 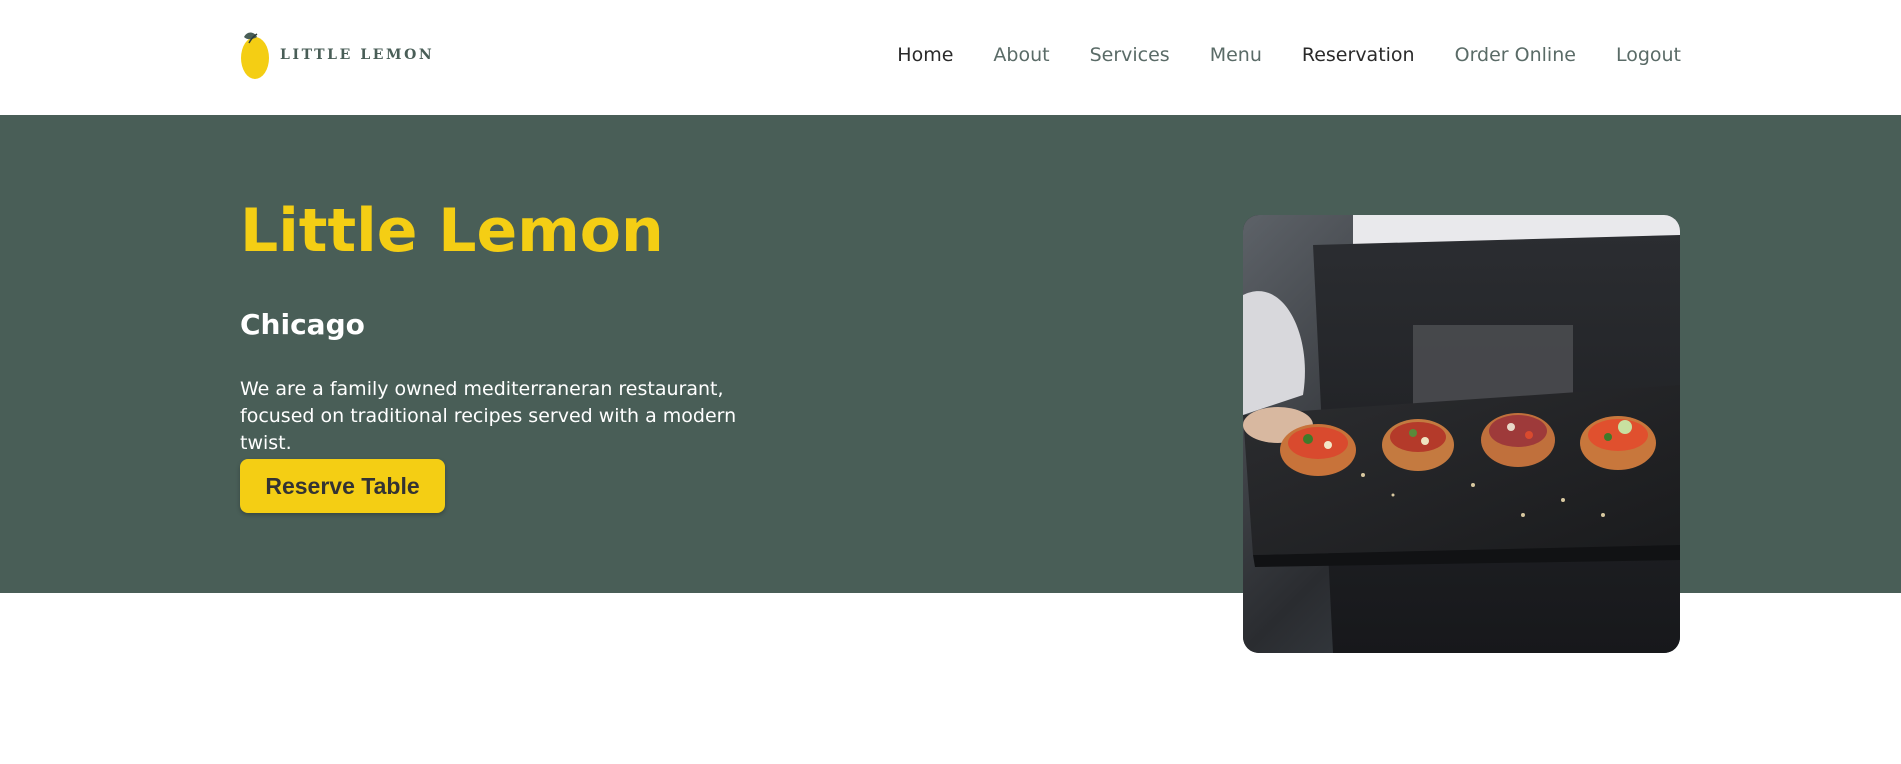 What do you see at coordinates (342, 486) in the screenshot?
I see `reserve-table-button: Reserve Table` at bounding box center [342, 486].